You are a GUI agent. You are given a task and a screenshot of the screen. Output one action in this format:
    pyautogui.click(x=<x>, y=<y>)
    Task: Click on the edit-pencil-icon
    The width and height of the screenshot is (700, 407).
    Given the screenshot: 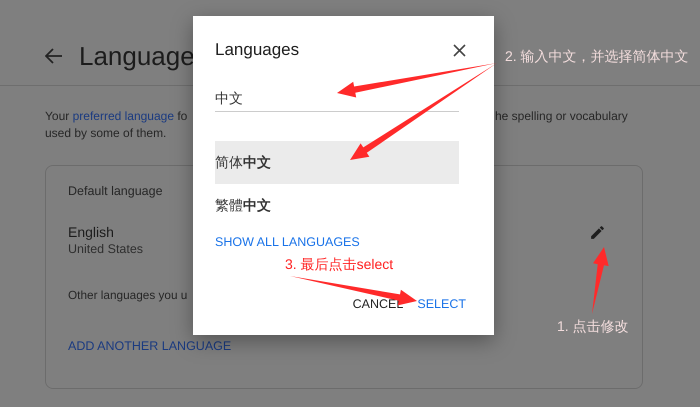 What is the action you would take?
    pyautogui.click(x=597, y=232)
    